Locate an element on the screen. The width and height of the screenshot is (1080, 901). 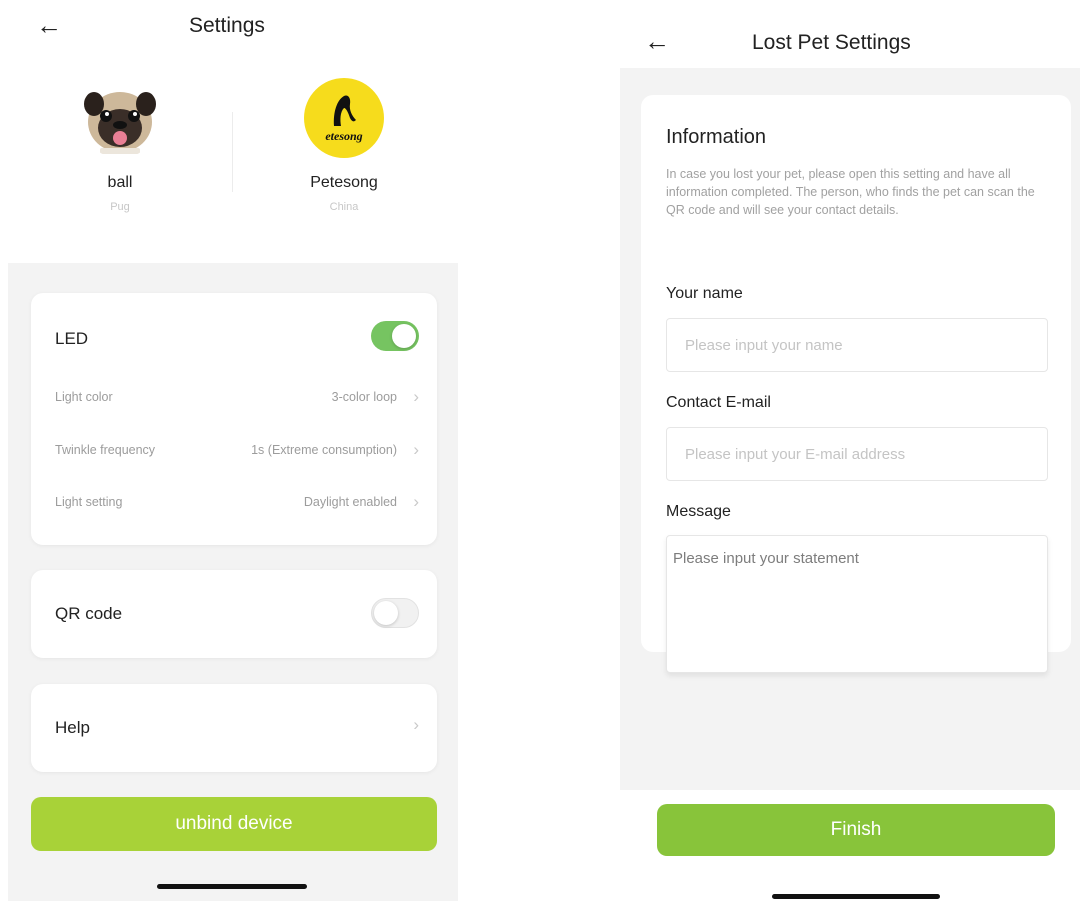
row-value: Daylight enabled is located at coordinates (350, 502).